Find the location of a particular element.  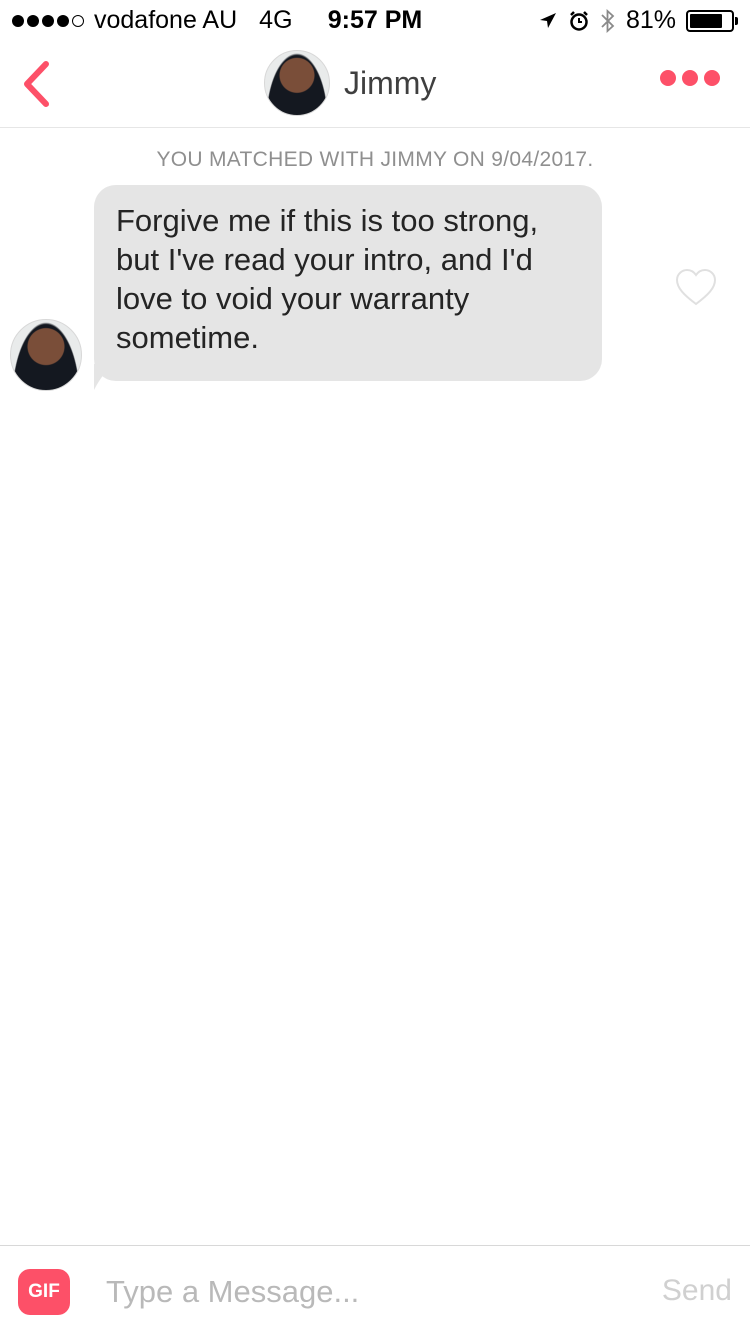

sender-avatar is located at coordinates (46, 355).